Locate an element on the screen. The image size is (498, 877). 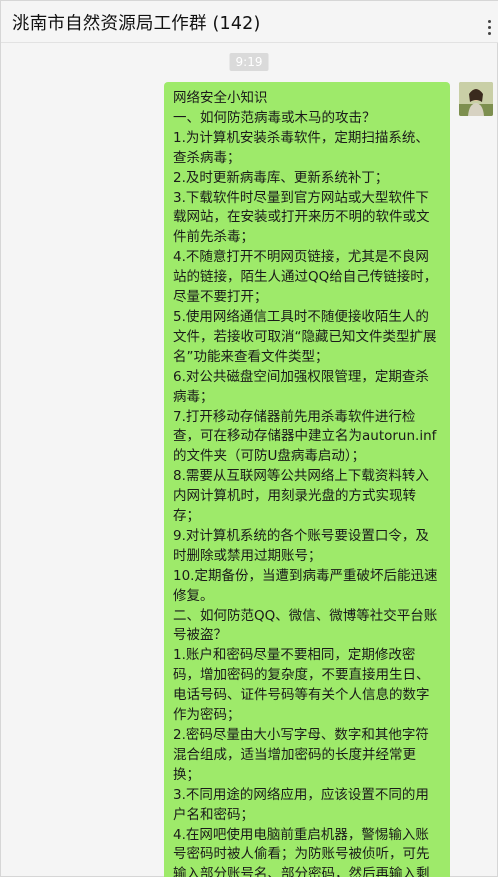
avatar-image is located at coordinates (476, 99).